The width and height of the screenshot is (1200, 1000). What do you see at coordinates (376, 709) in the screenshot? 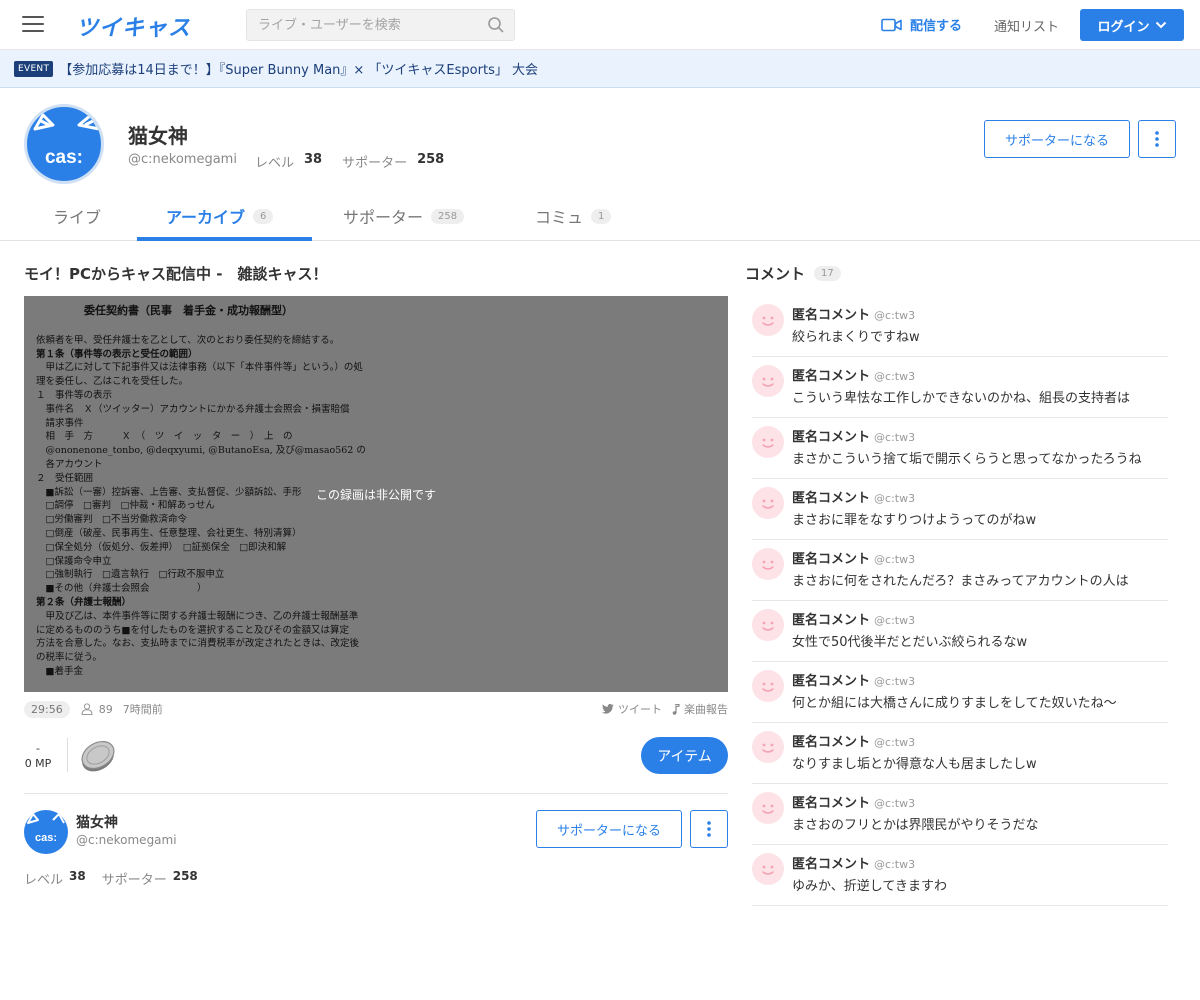
I see `movie-stats: 29:56 89 7時間前 ツイート 楽曲報告` at bounding box center [376, 709].